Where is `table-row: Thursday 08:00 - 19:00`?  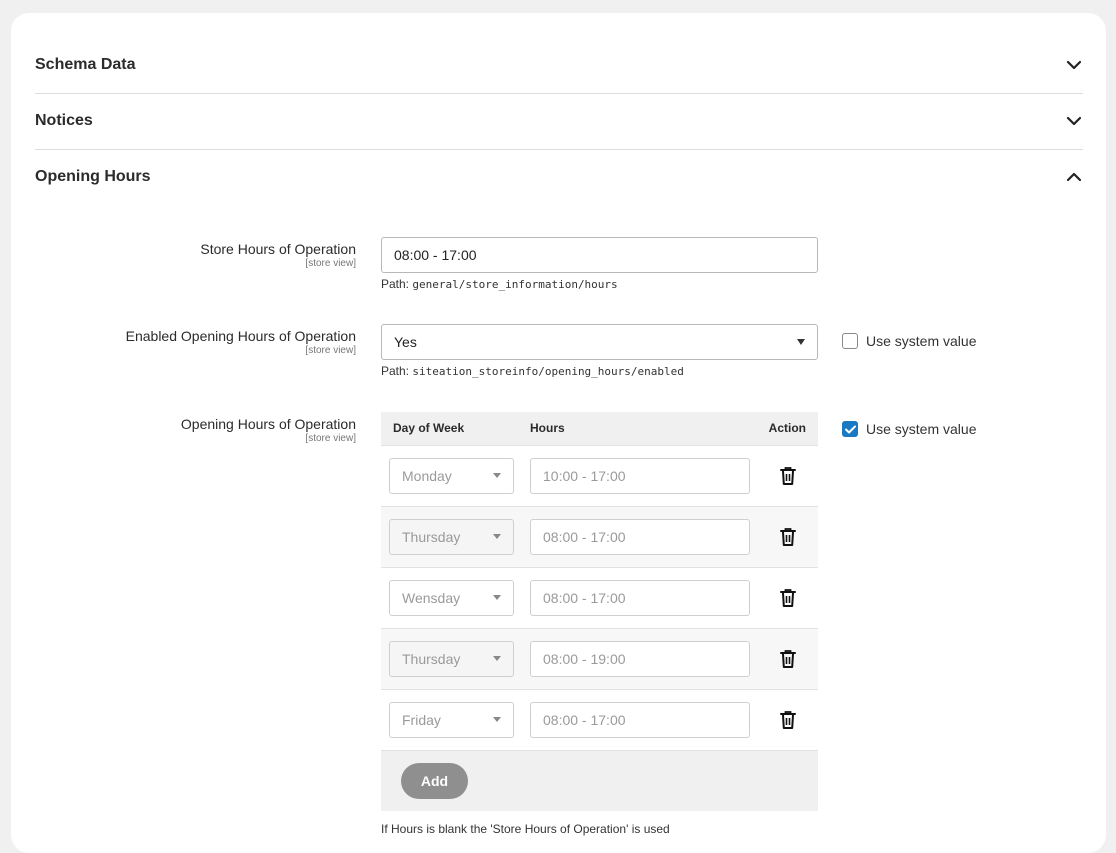 table-row: Thursday 08:00 - 19:00 is located at coordinates (599, 658).